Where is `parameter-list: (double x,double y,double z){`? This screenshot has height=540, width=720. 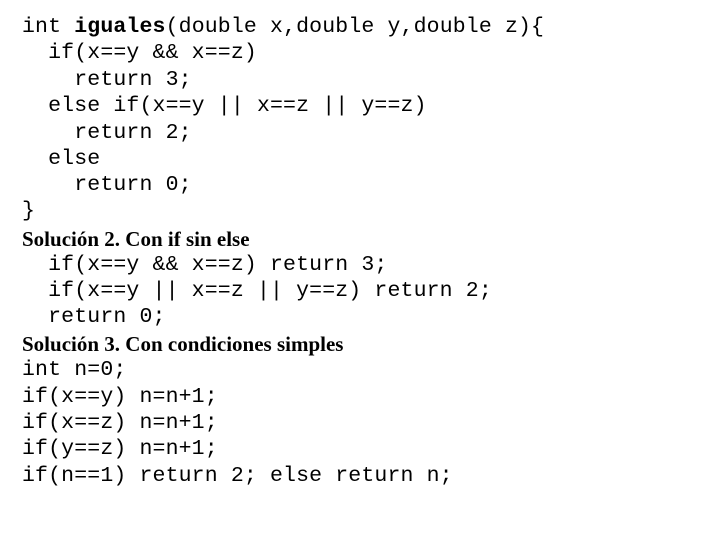
parameter-list: (double x,double y,double z){ is located at coordinates (355, 27).